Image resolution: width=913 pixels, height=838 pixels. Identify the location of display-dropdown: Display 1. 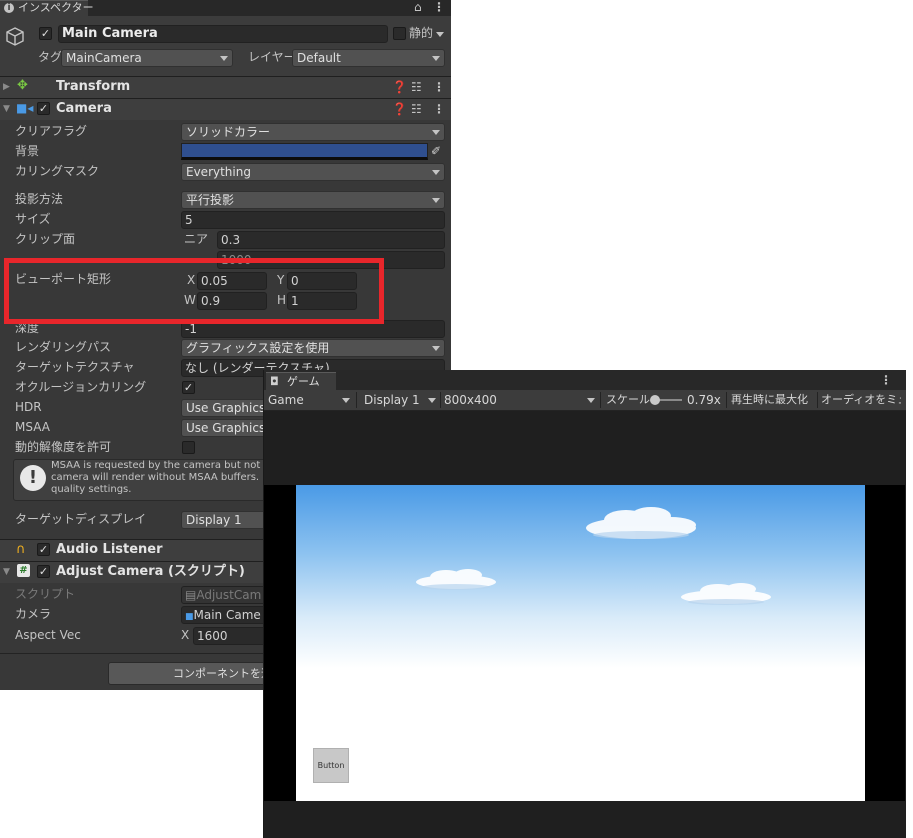
(392, 400).